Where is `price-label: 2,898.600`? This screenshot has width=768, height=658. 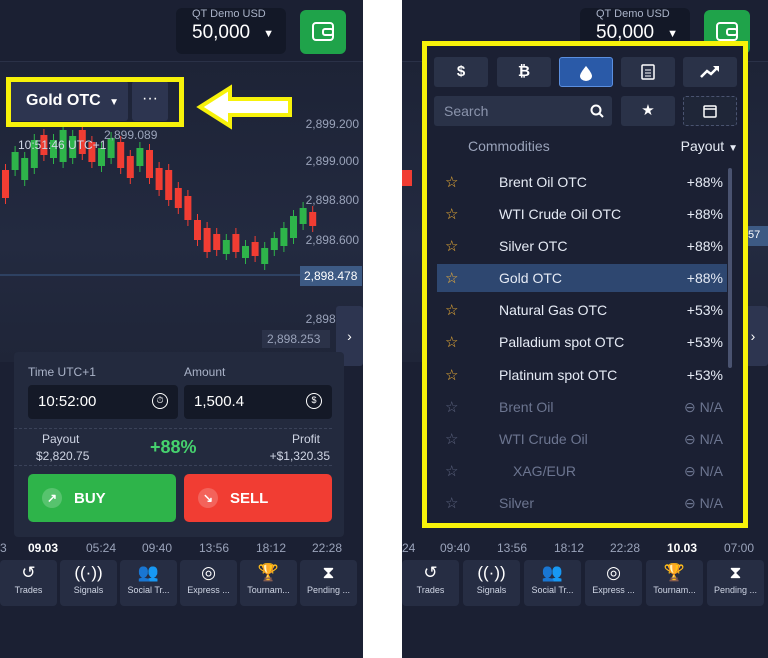
price-label: 2,898.600 is located at coordinates (332, 240).